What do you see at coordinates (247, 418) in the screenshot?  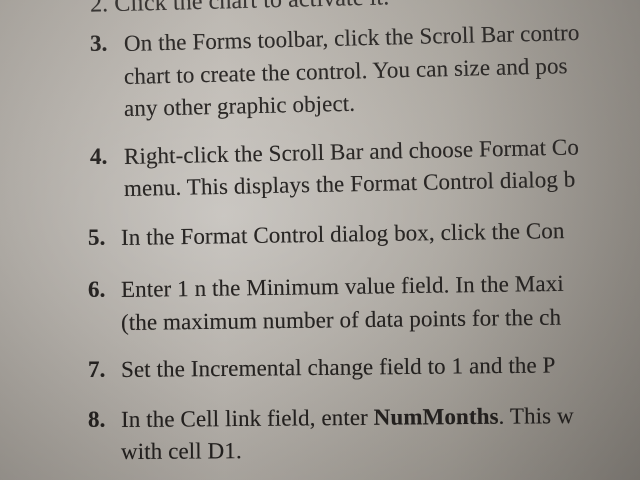 I see `step-8-prefix: In the Cell link field, enter` at bounding box center [247, 418].